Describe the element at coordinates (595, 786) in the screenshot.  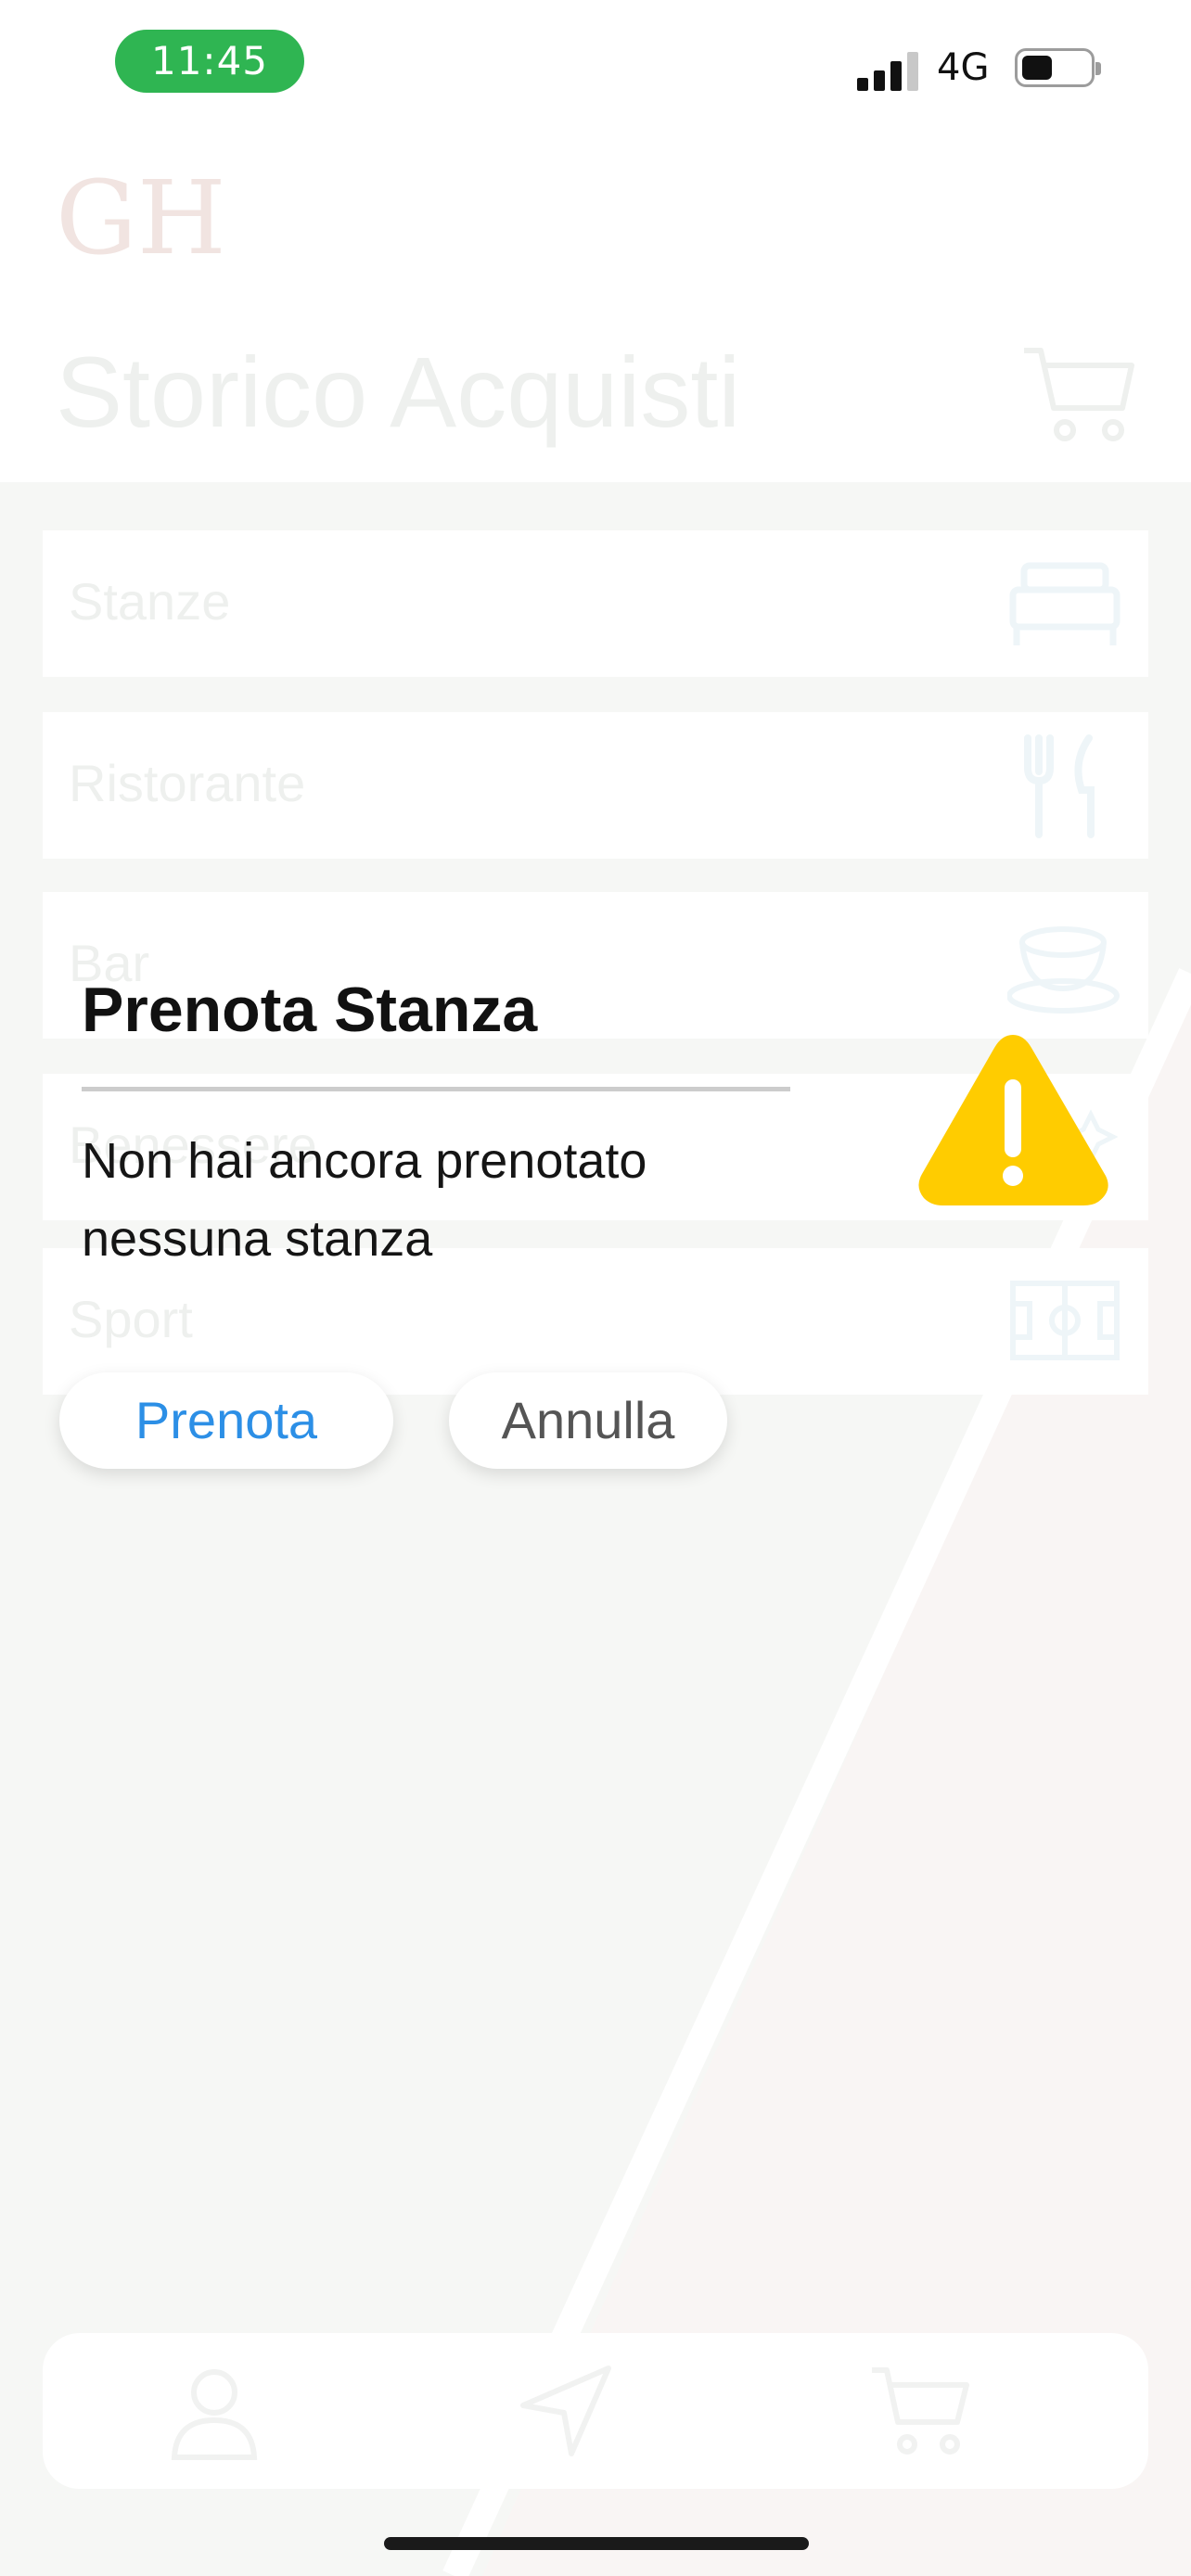
I see `category-ristorante: Ristorante` at that location.